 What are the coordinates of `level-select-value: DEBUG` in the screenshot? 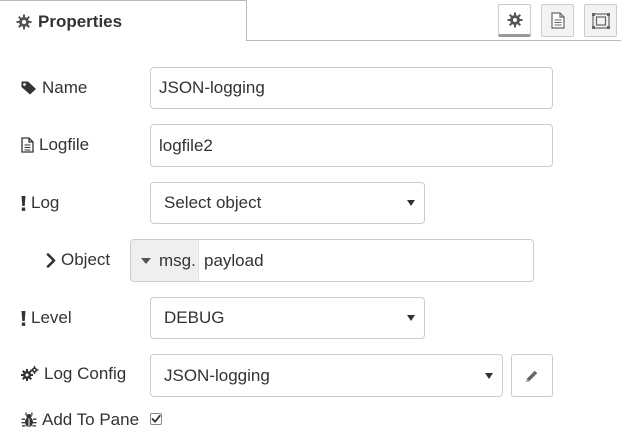 It's located at (194, 317).